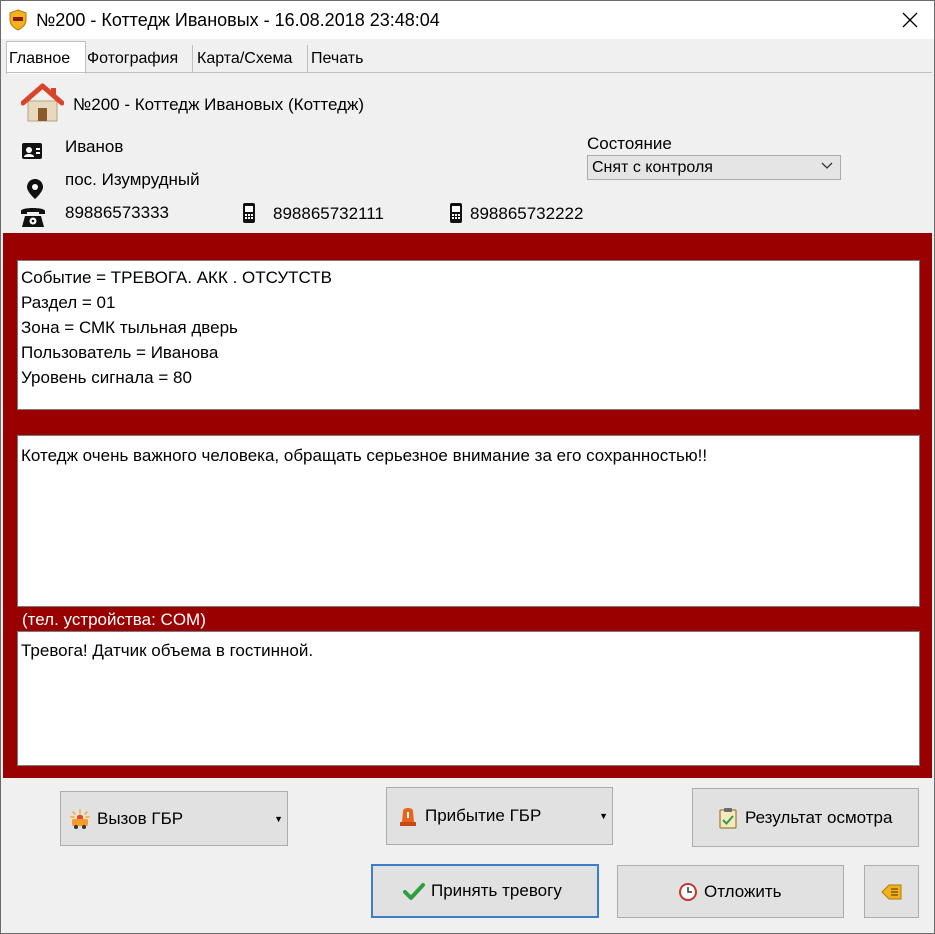  Describe the element at coordinates (527, 213) in the screenshot. I see `mobile-number-2: 898865732222` at that location.